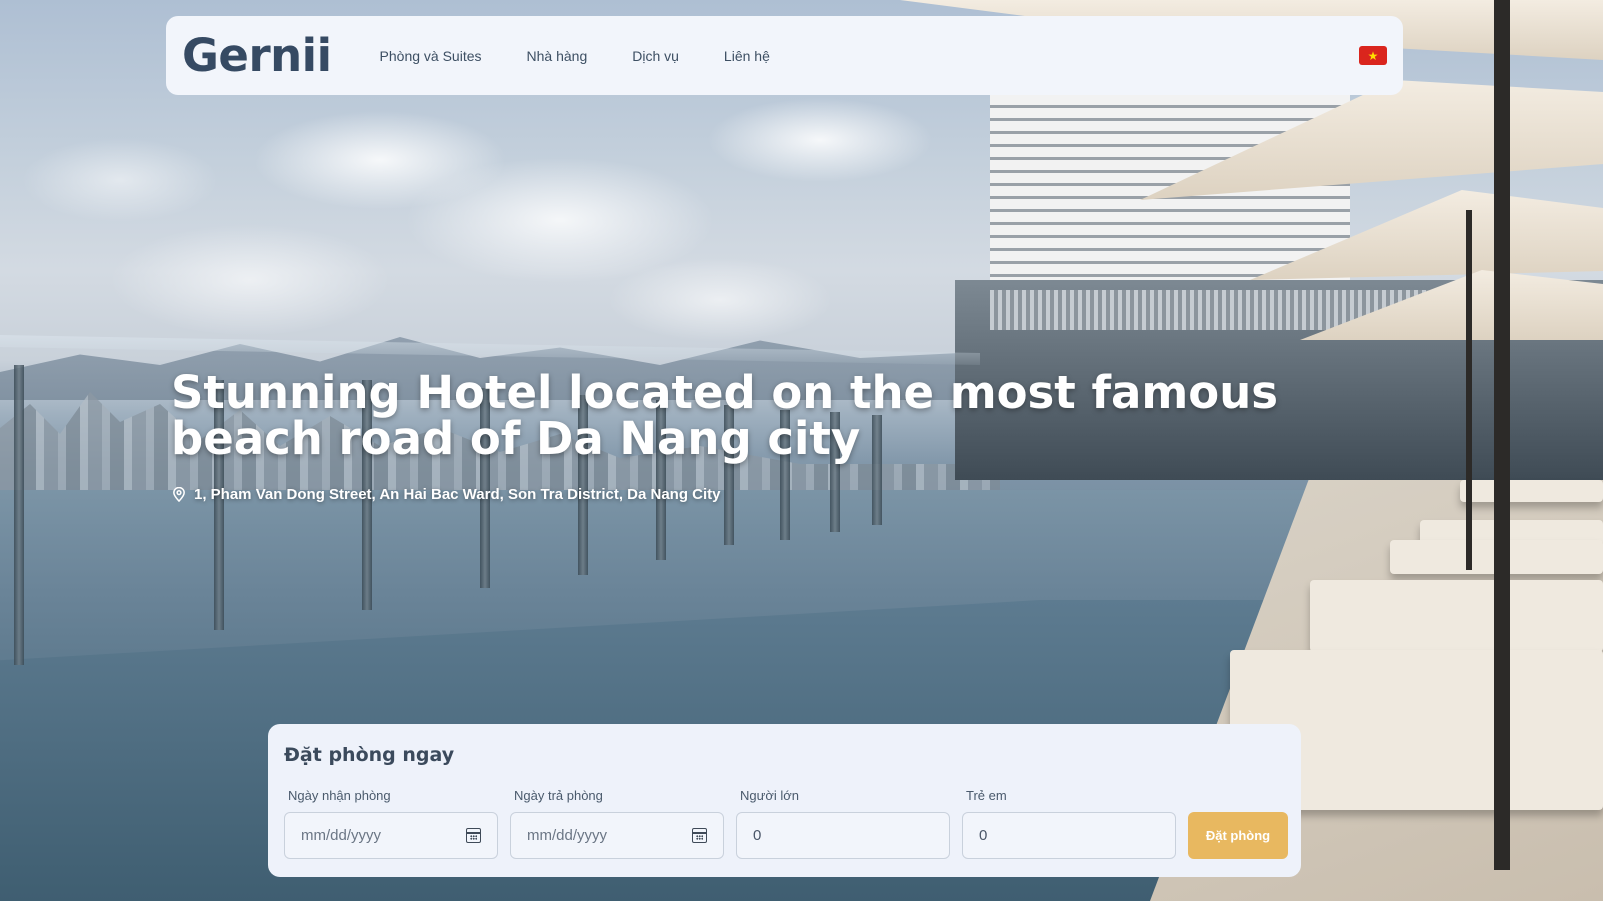  What do you see at coordinates (179, 494) in the screenshot?
I see `map-pin-icon` at bounding box center [179, 494].